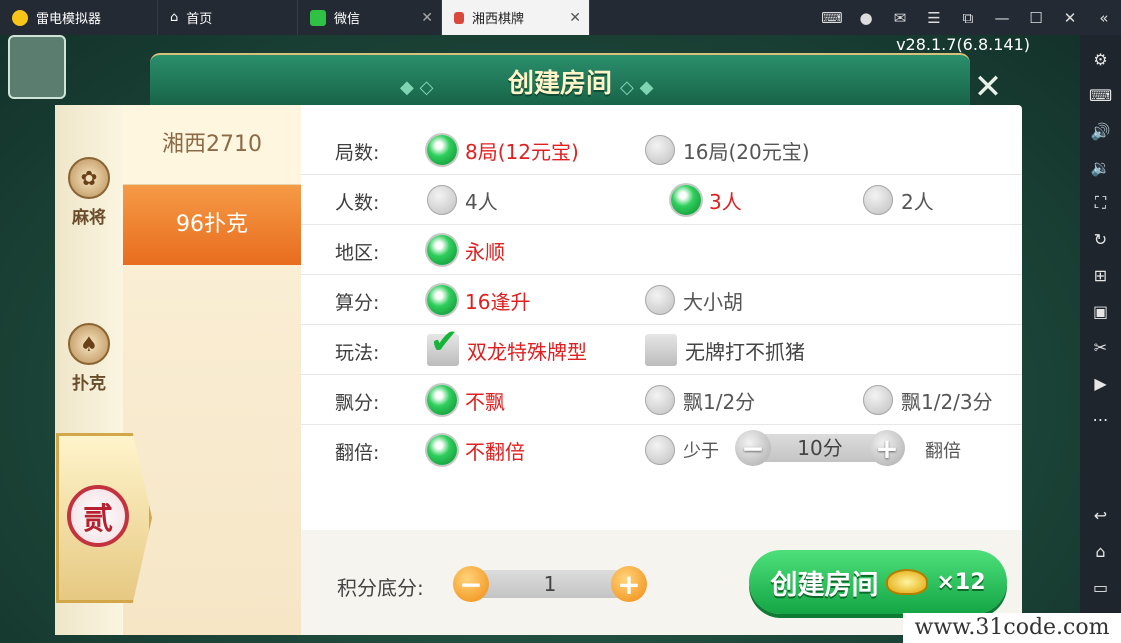  What do you see at coordinates (357, 203) in the screenshot?
I see `option-label: 人数:` at bounding box center [357, 203].